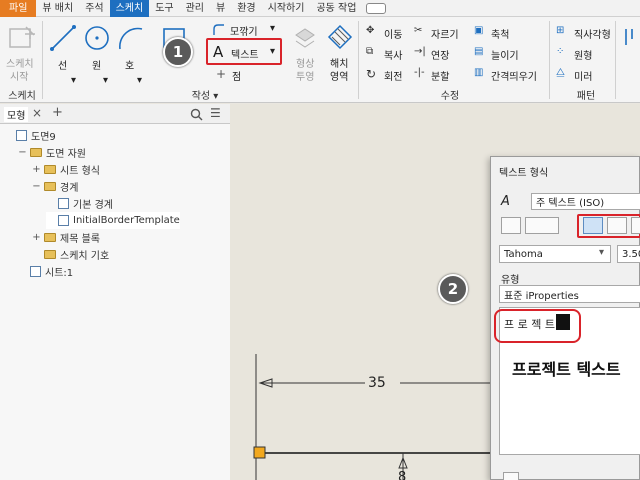 The height and width of the screenshot is (480, 640). I want to click on tree-item-label: 시트 형식, so click(80, 171).